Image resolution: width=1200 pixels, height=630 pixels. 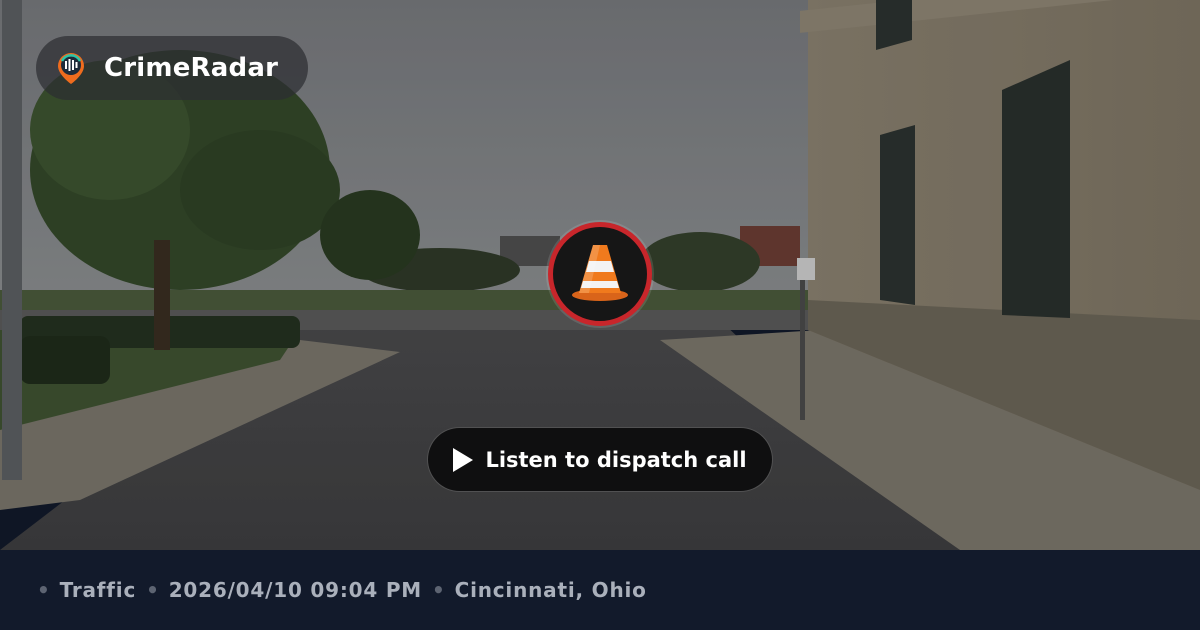 What do you see at coordinates (463, 459) in the screenshot?
I see `play-icon` at bounding box center [463, 459].